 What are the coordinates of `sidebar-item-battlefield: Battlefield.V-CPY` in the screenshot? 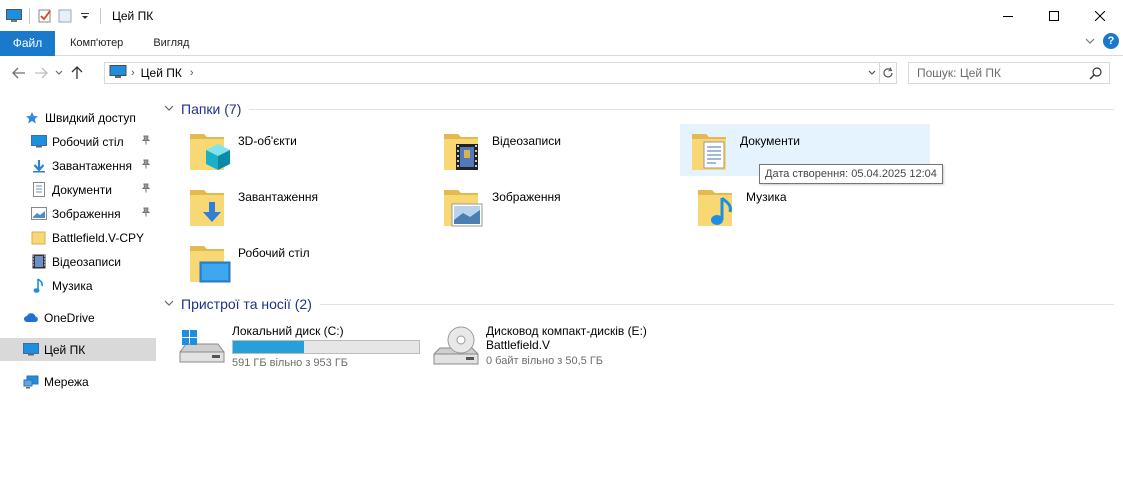 It's located at (78, 237).